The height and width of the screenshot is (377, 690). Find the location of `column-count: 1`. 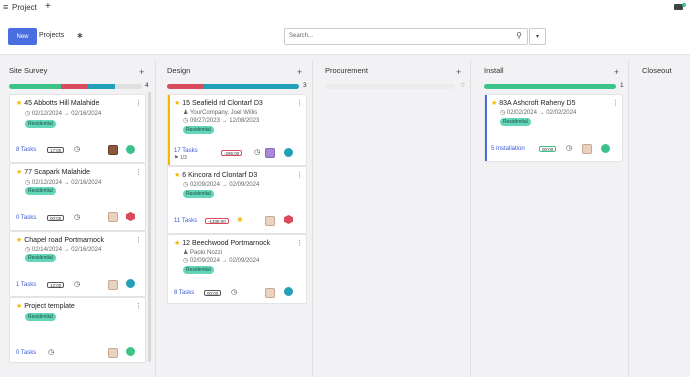

column-count: 1 is located at coordinates (622, 85).